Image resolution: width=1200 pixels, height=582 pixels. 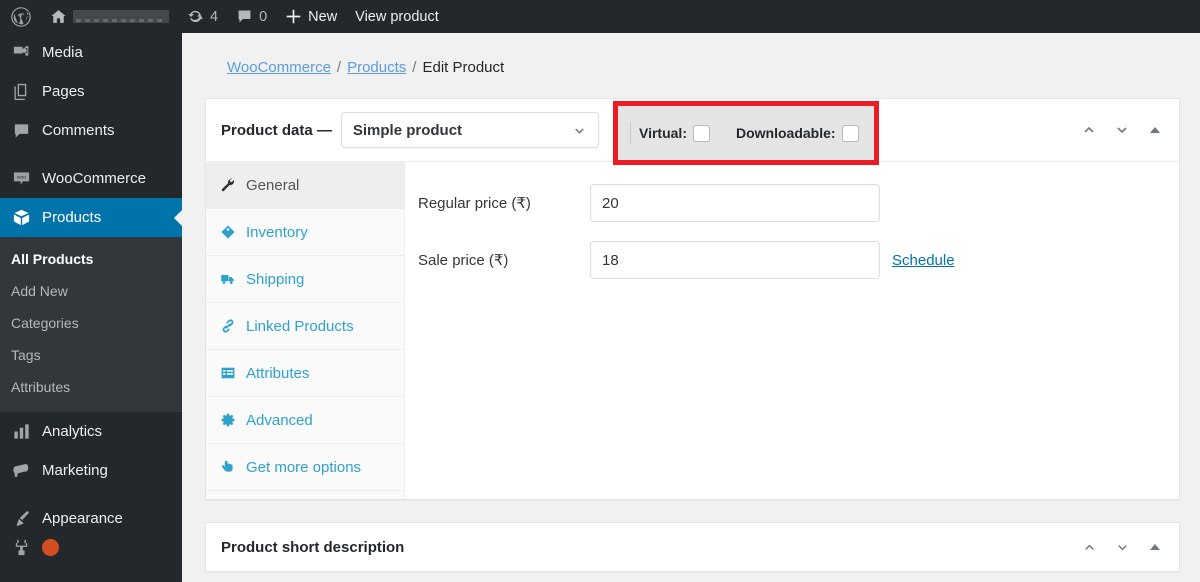 I want to click on sidebar-item-appearance: Appearance, so click(x=91, y=518).